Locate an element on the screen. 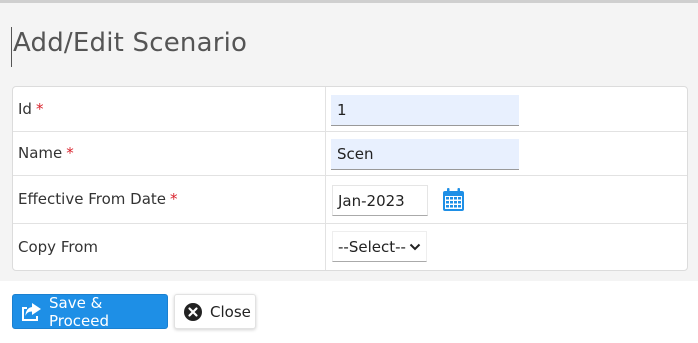 The image size is (698, 343). name-input: Scen is located at coordinates (425, 154).